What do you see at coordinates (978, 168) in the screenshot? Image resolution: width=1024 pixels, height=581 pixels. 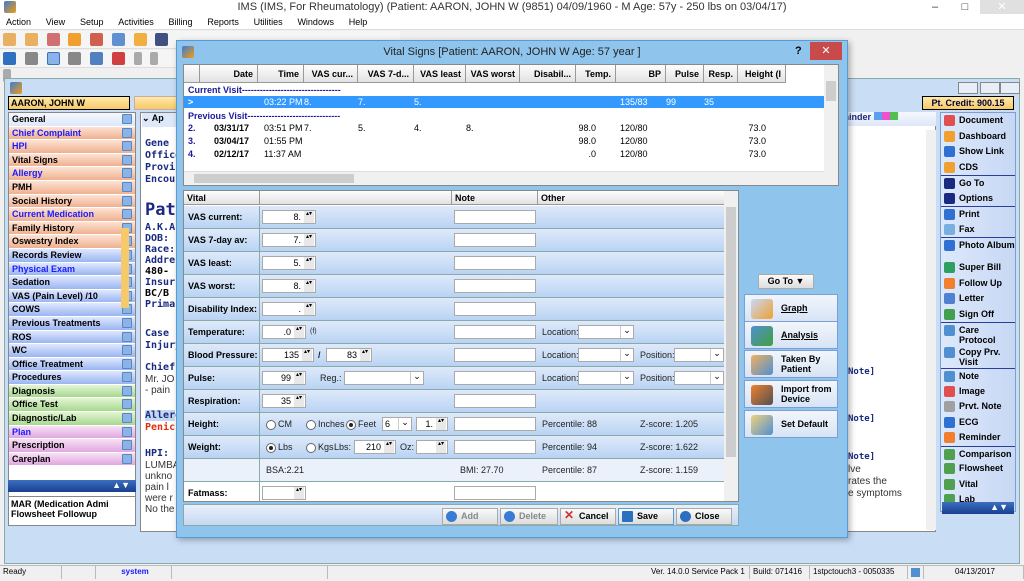 I see `action-cds: CDS` at bounding box center [978, 168].